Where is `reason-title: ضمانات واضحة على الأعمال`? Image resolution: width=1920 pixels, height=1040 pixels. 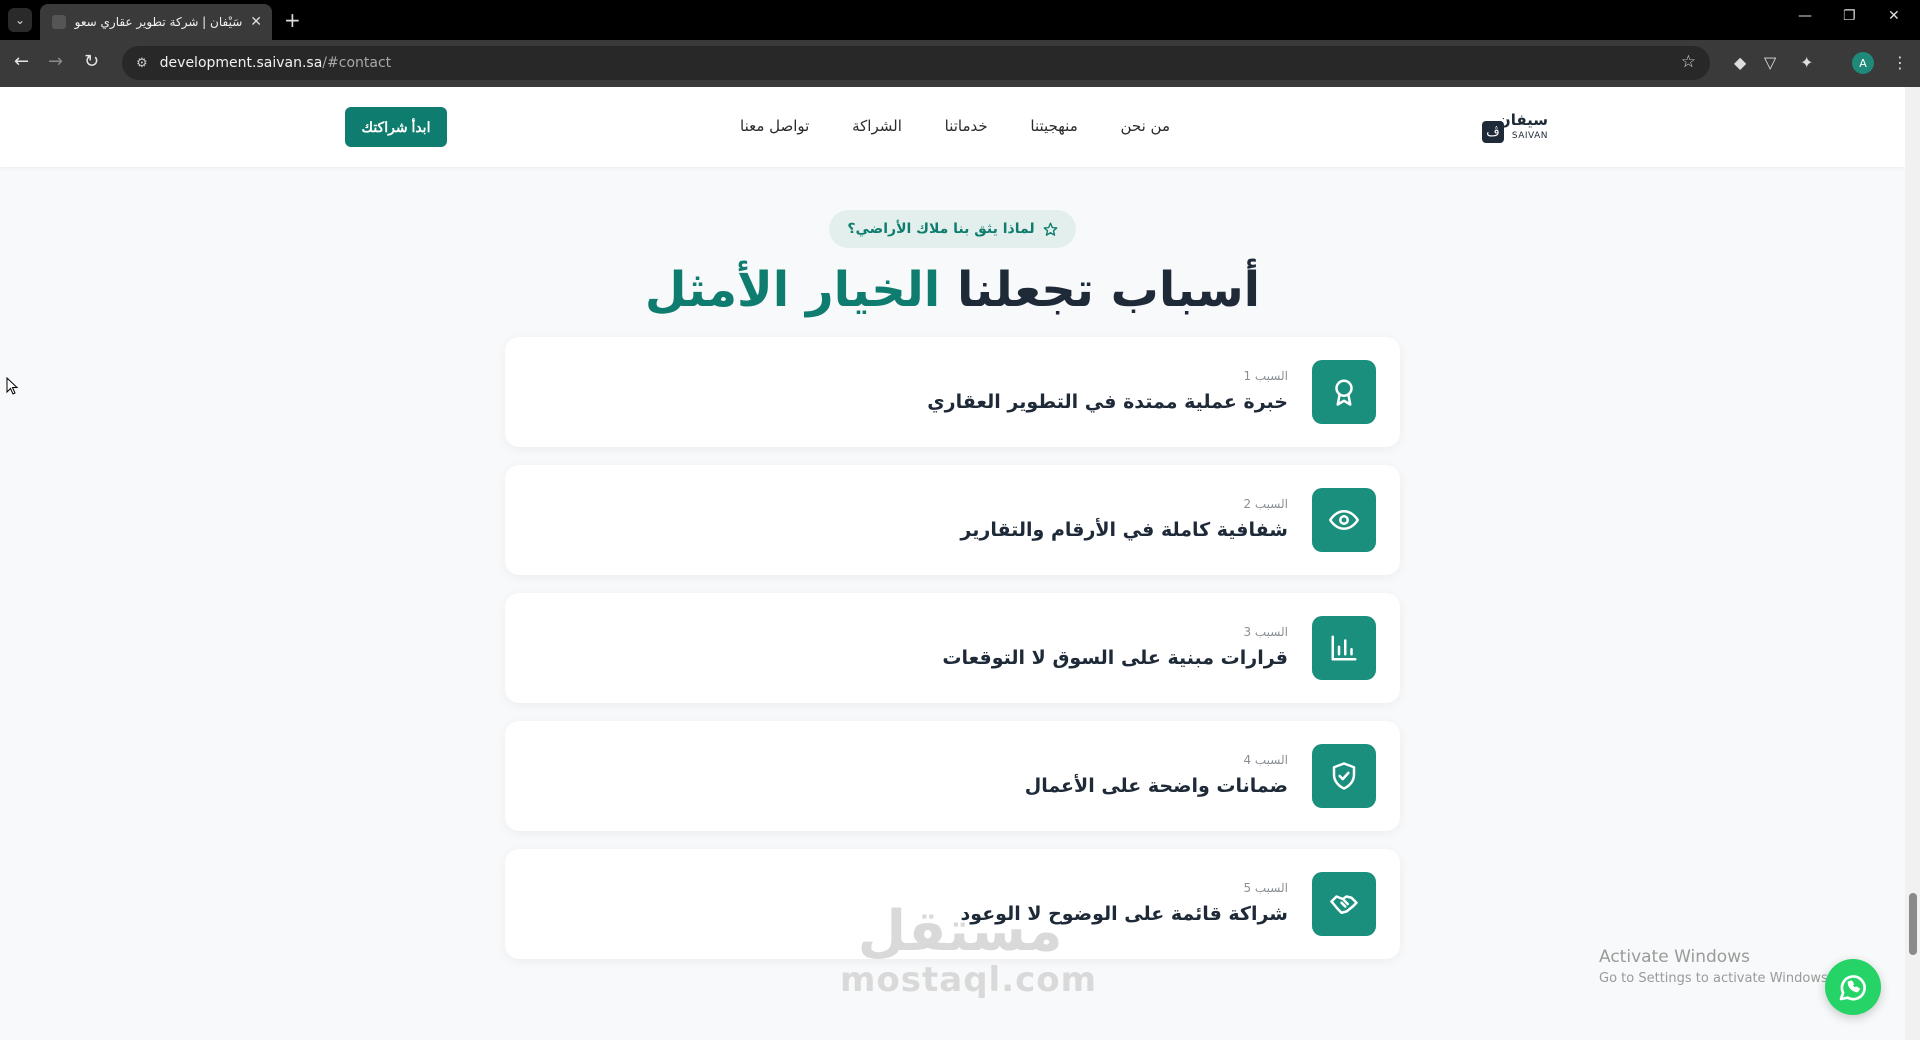 reason-title: ضمانات واضحة على الأعمال is located at coordinates (1156, 786).